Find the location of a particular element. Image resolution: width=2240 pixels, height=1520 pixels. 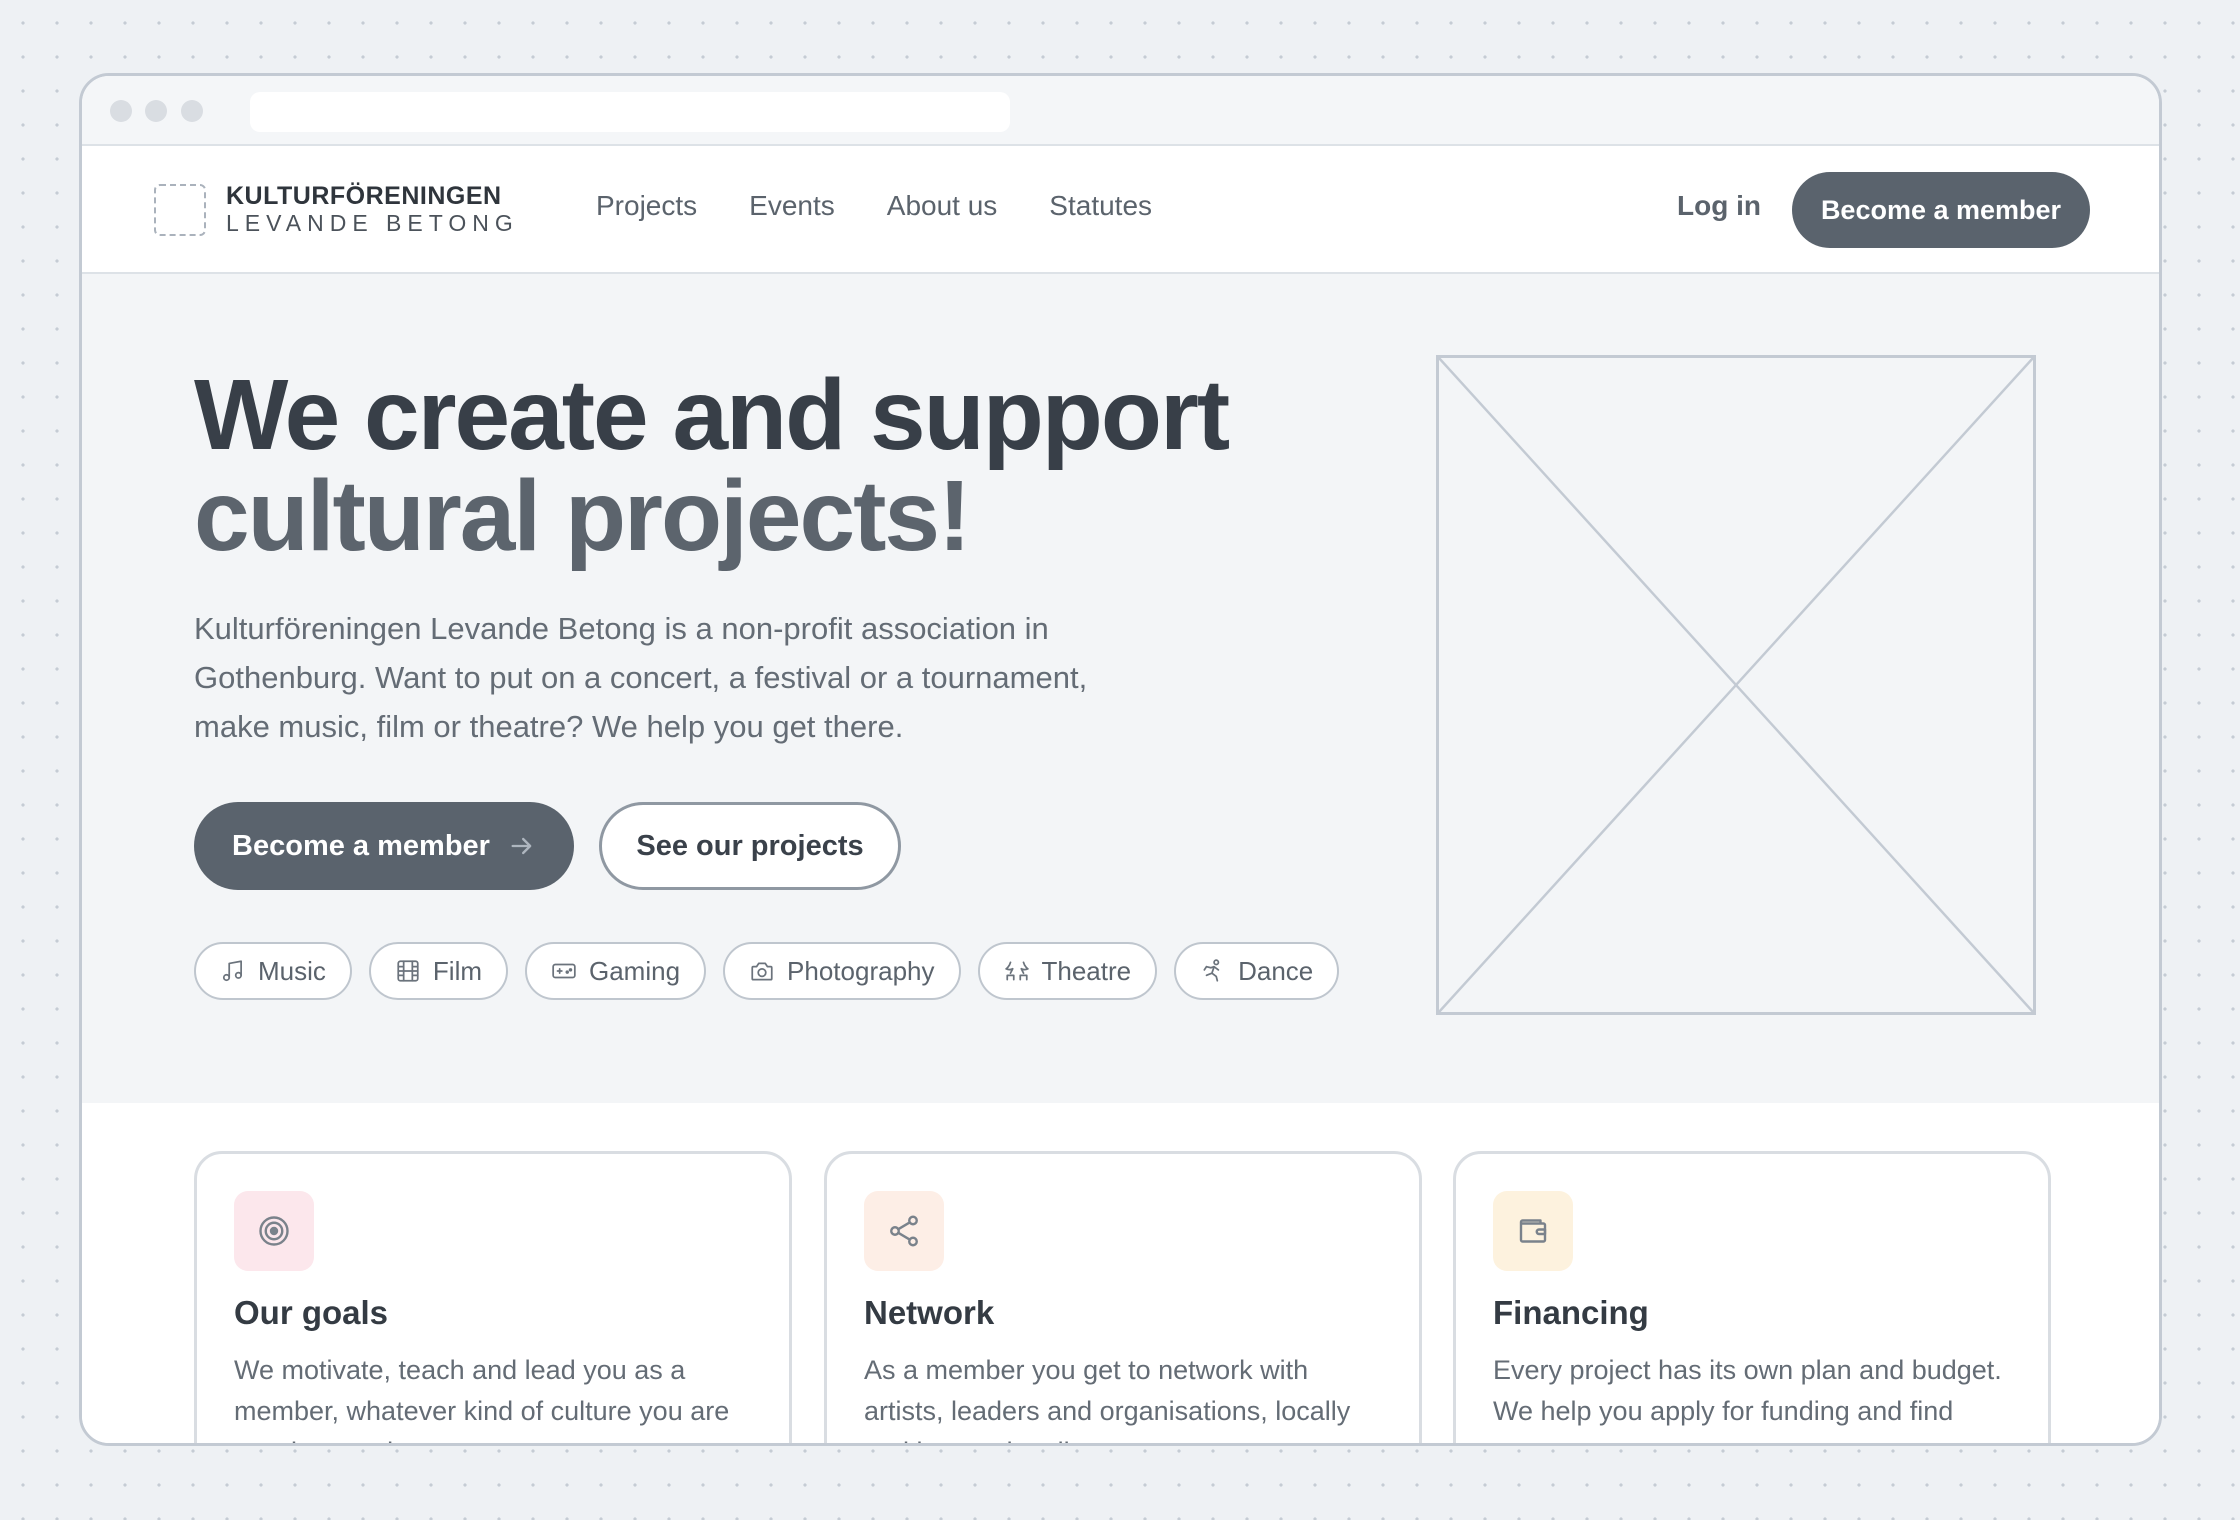

tag-gaming: Gaming is located at coordinates (616, 971).